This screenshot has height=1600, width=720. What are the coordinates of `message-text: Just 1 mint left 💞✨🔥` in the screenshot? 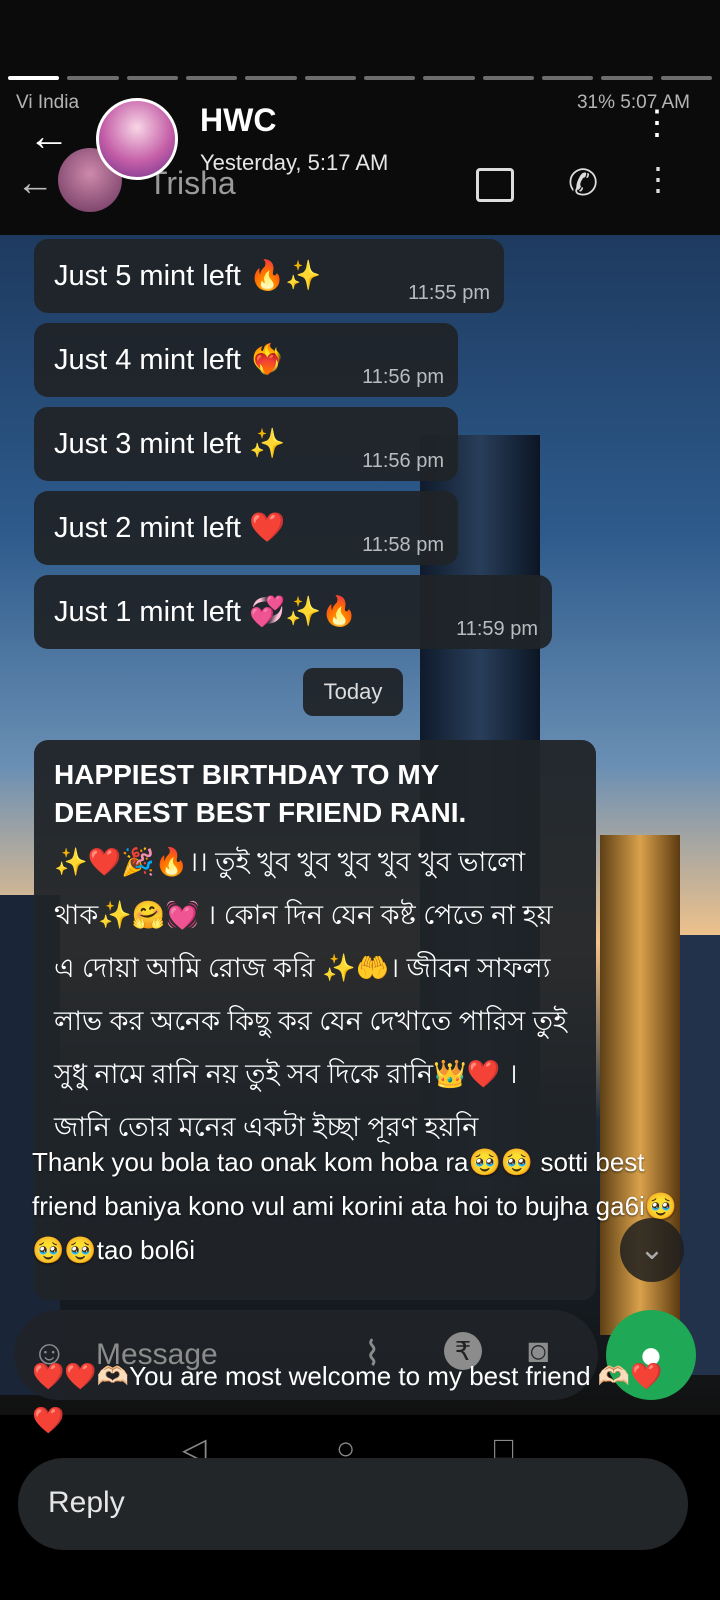 It's located at (206, 612).